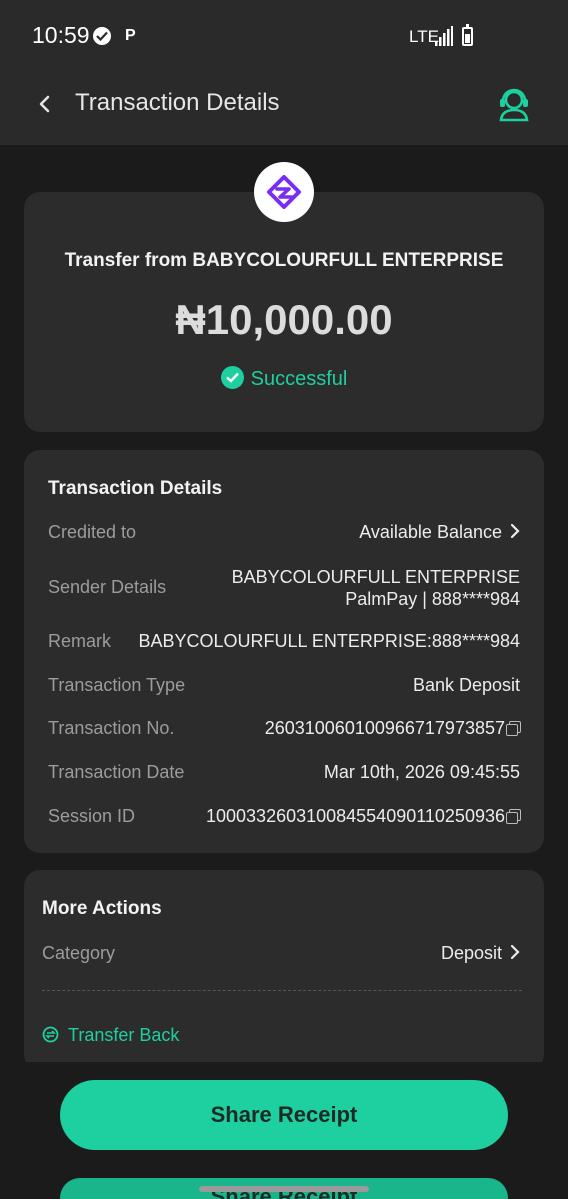 Image resolution: width=568 pixels, height=1199 pixels. Describe the element at coordinates (79, 953) in the screenshot. I see `category-label: Category` at that location.